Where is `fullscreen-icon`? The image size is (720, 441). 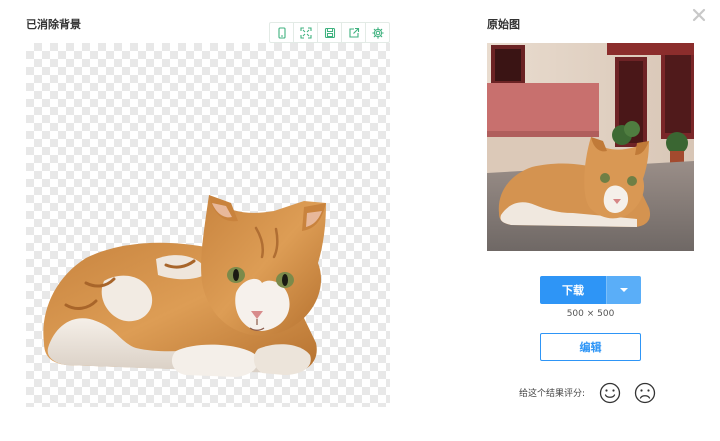
fullscreen-icon is located at coordinates (305, 32).